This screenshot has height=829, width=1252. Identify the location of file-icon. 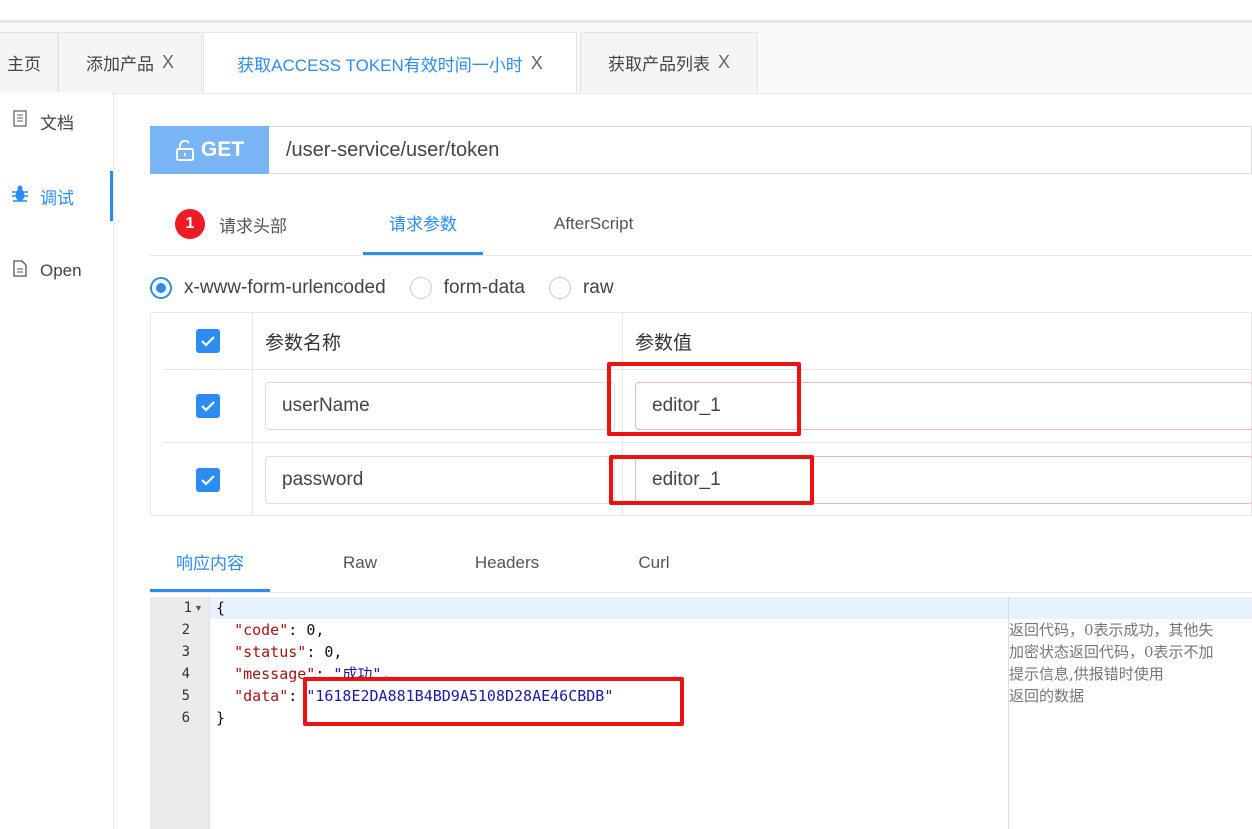
(20, 271).